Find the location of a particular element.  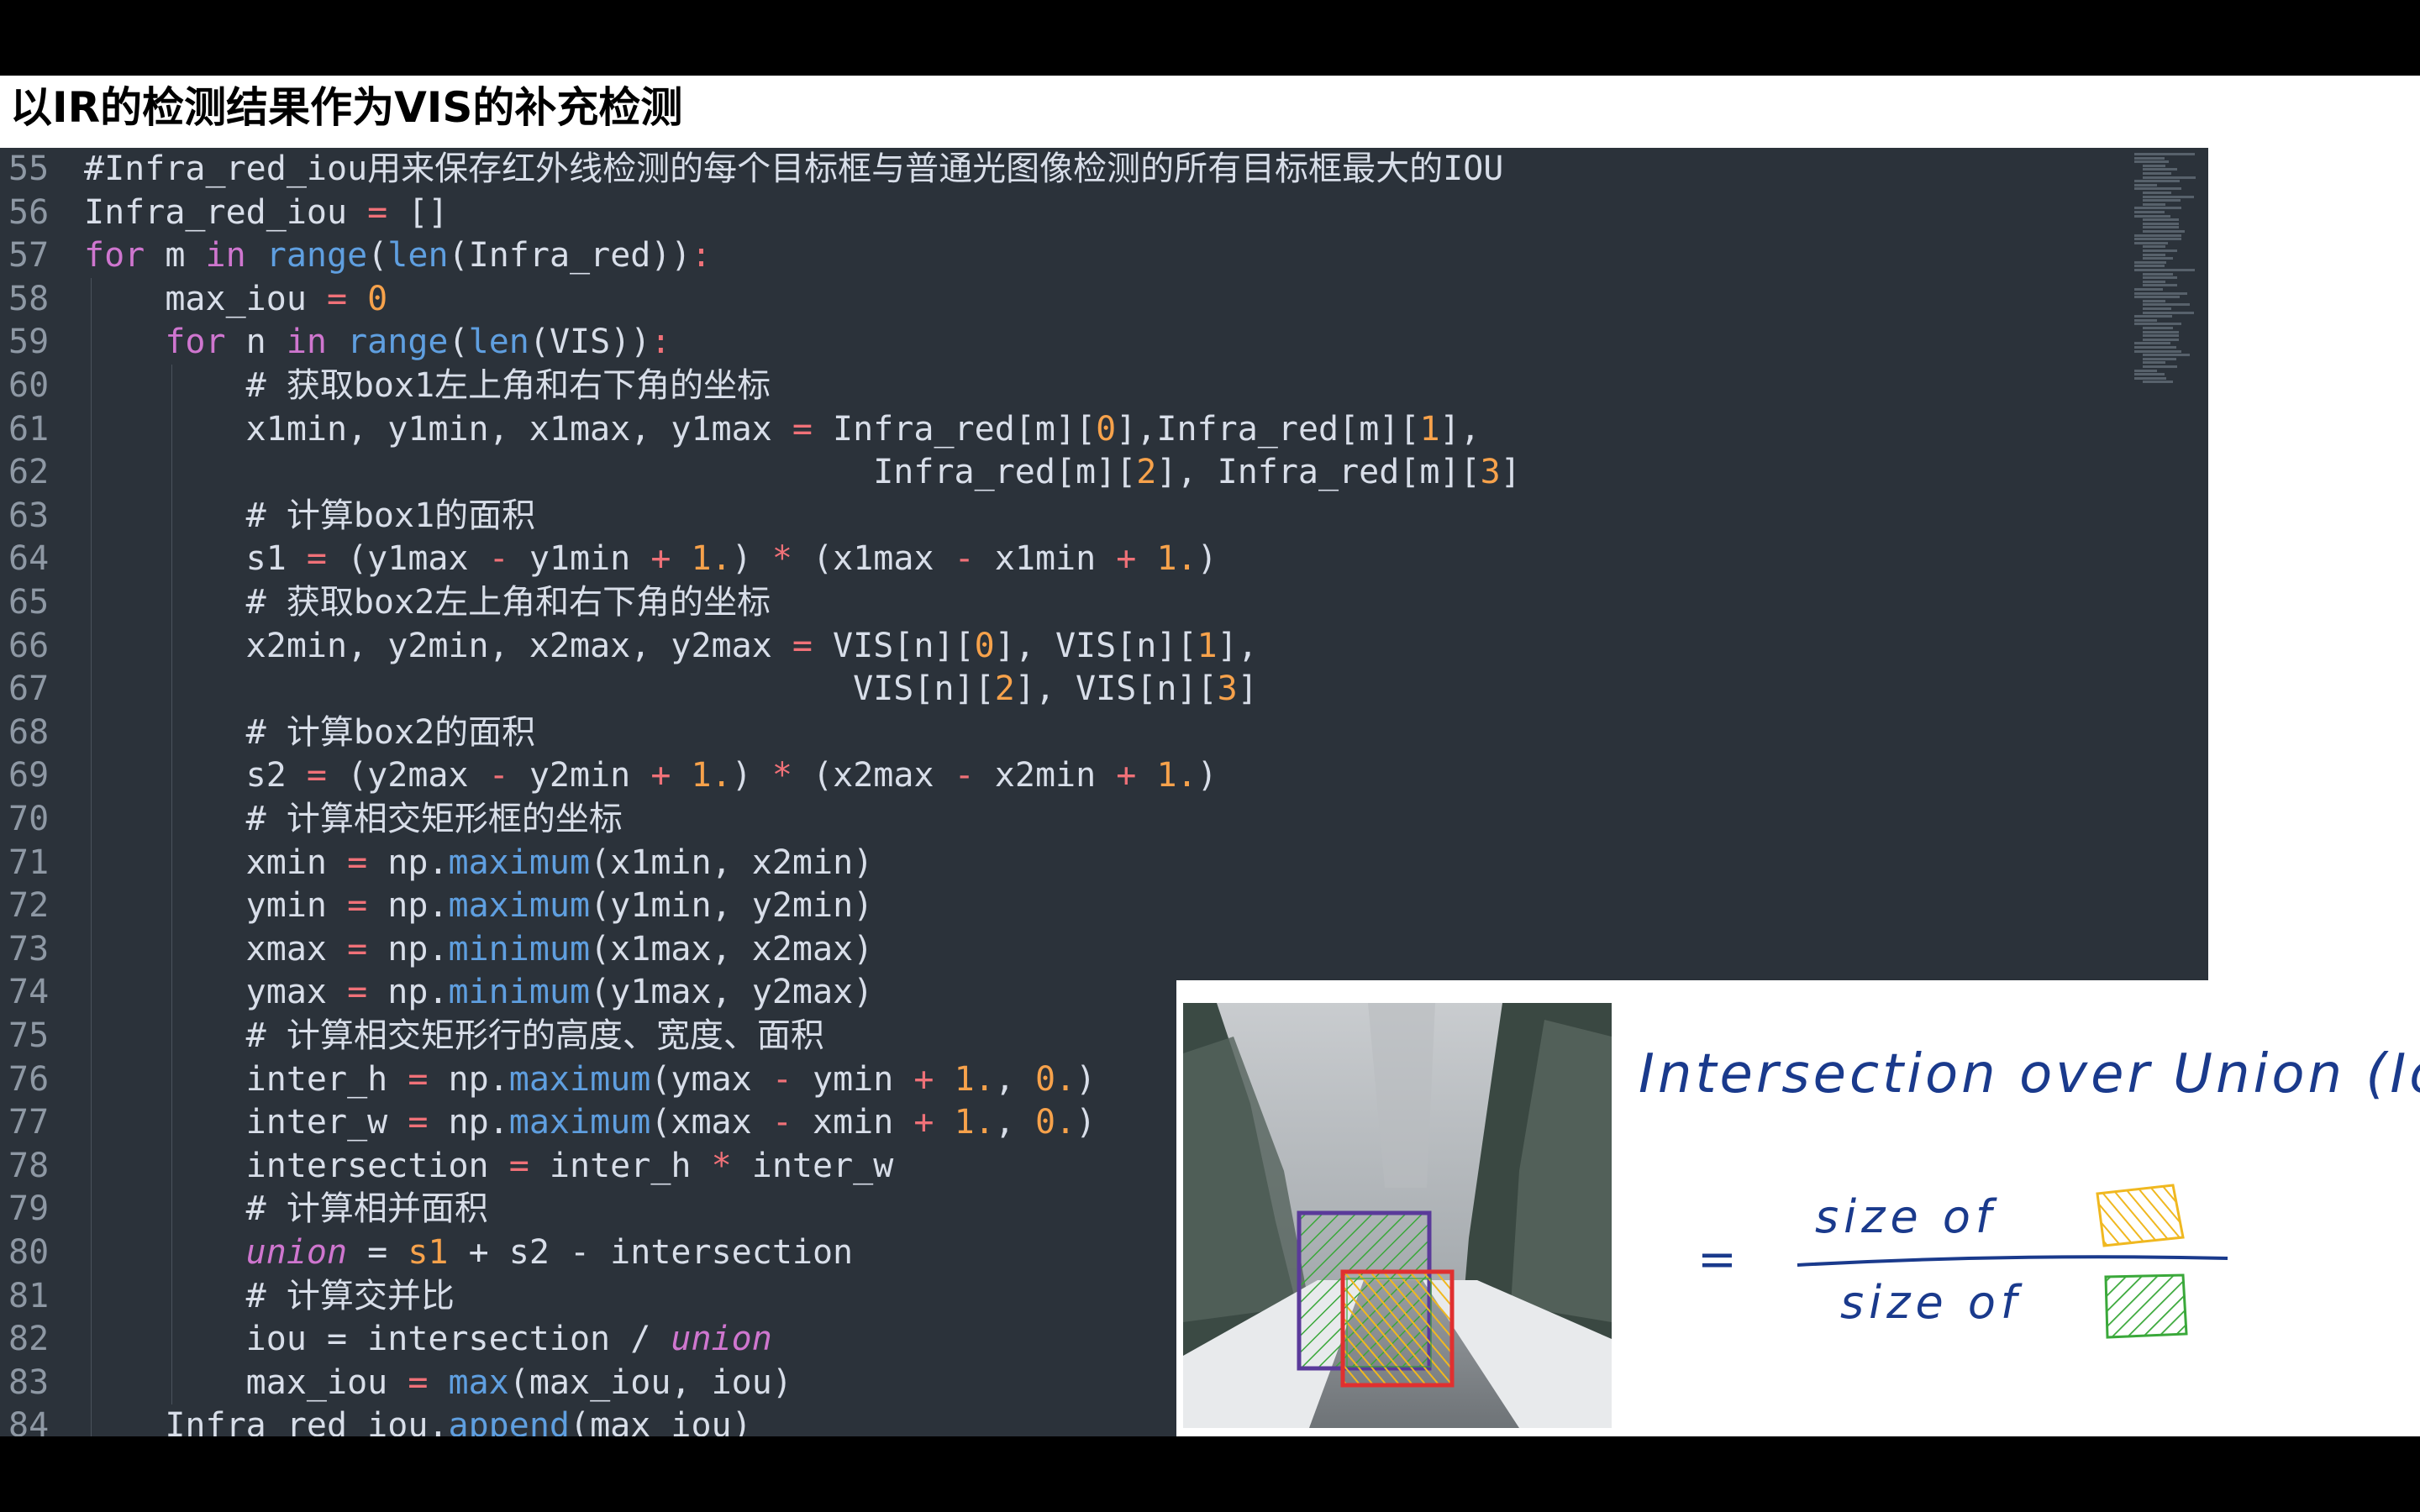

code-line: 72 ymin = np.maximum(y1min, y2min) is located at coordinates (436, 906).